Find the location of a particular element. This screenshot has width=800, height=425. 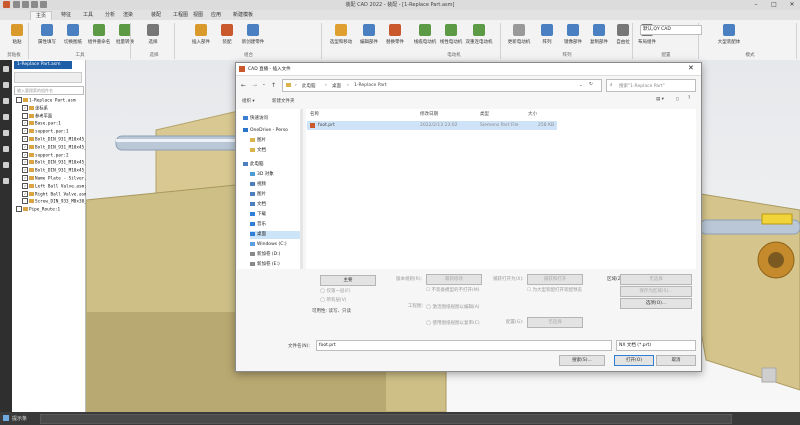

command-input is located at coordinates (386, 419).